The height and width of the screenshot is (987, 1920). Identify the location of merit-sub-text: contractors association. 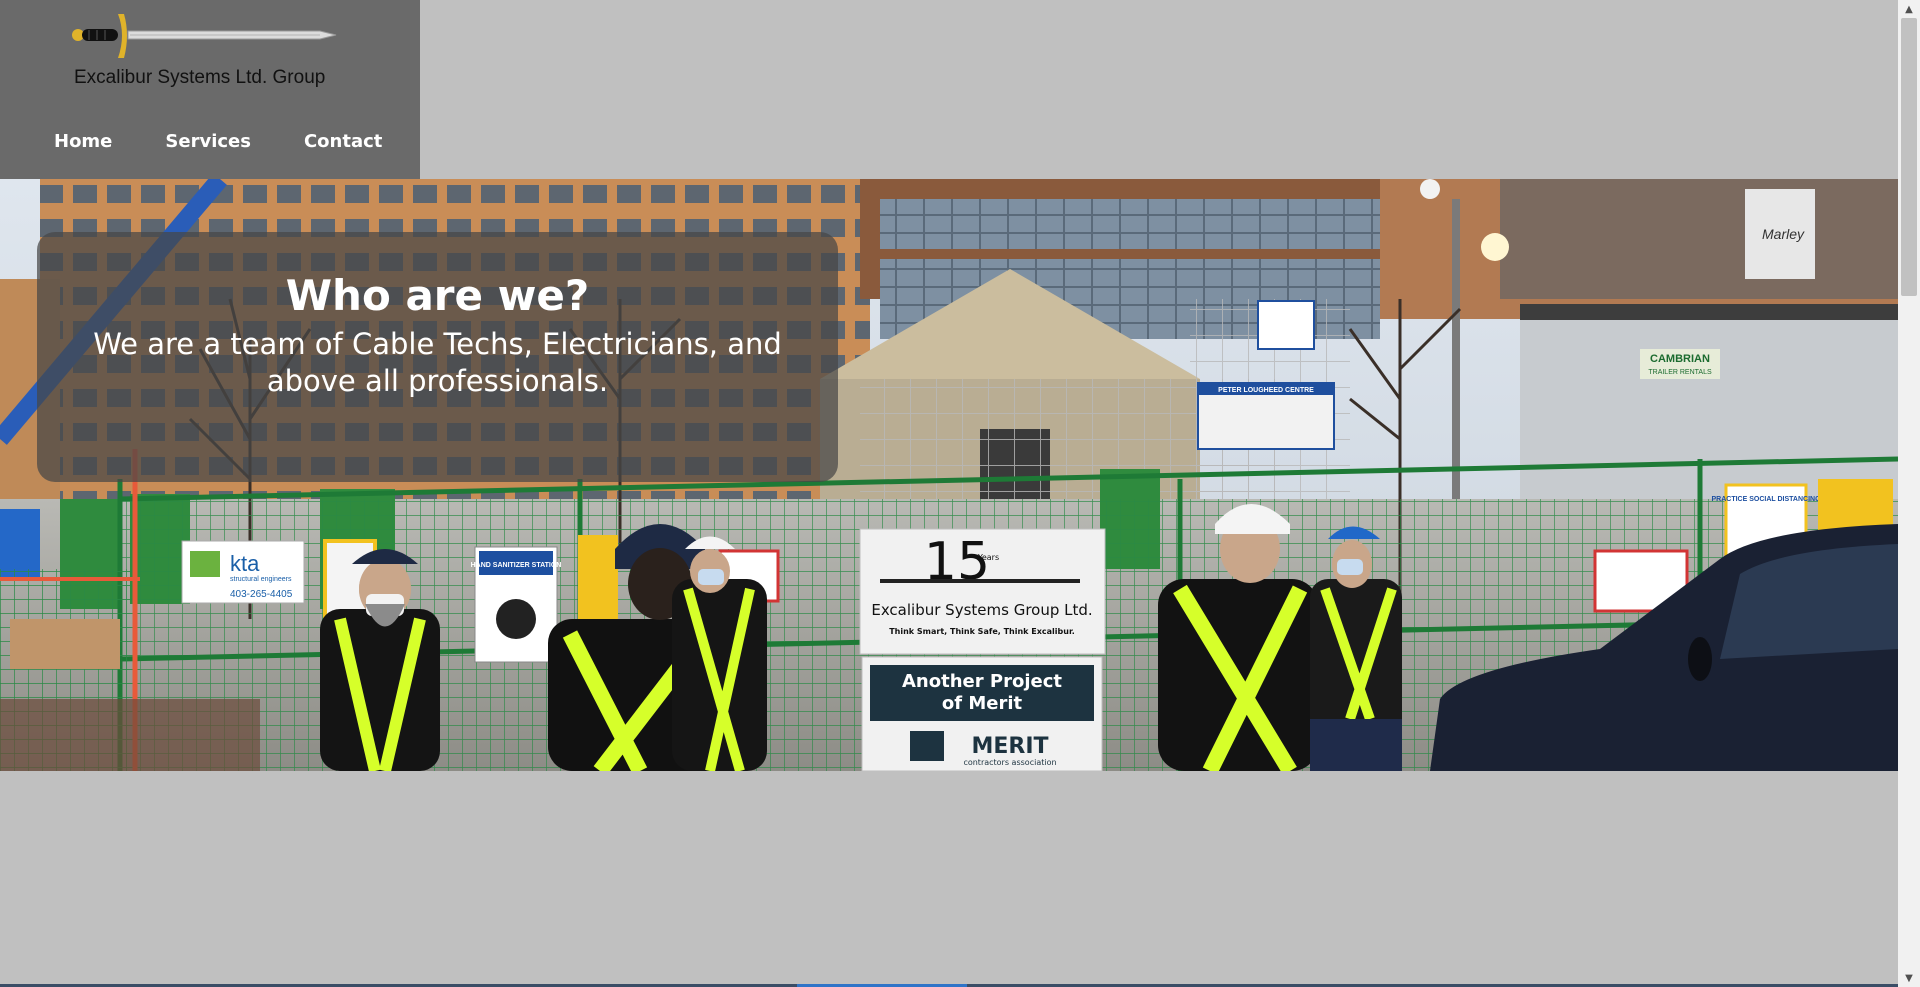
(1009, 762).